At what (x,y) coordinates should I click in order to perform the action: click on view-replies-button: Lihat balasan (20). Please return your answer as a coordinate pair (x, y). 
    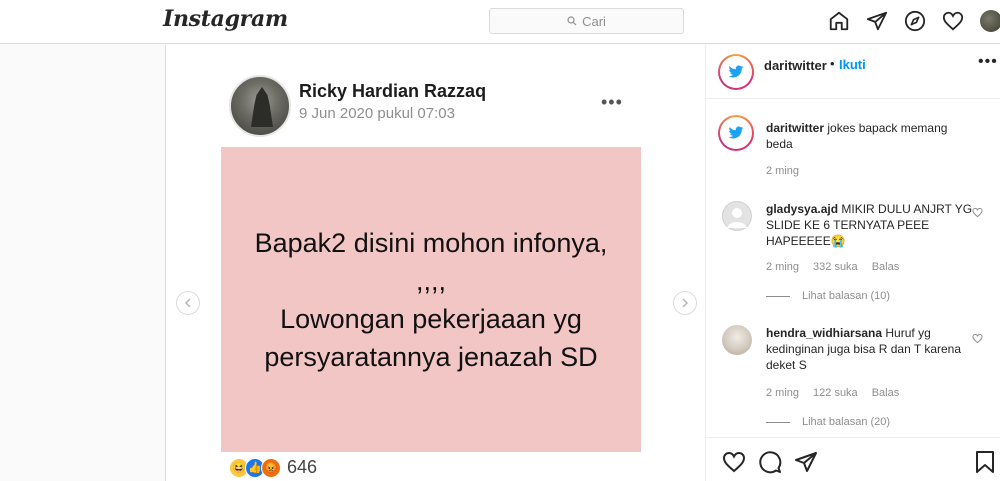
    Looking at the image, I should click on (828, 422).